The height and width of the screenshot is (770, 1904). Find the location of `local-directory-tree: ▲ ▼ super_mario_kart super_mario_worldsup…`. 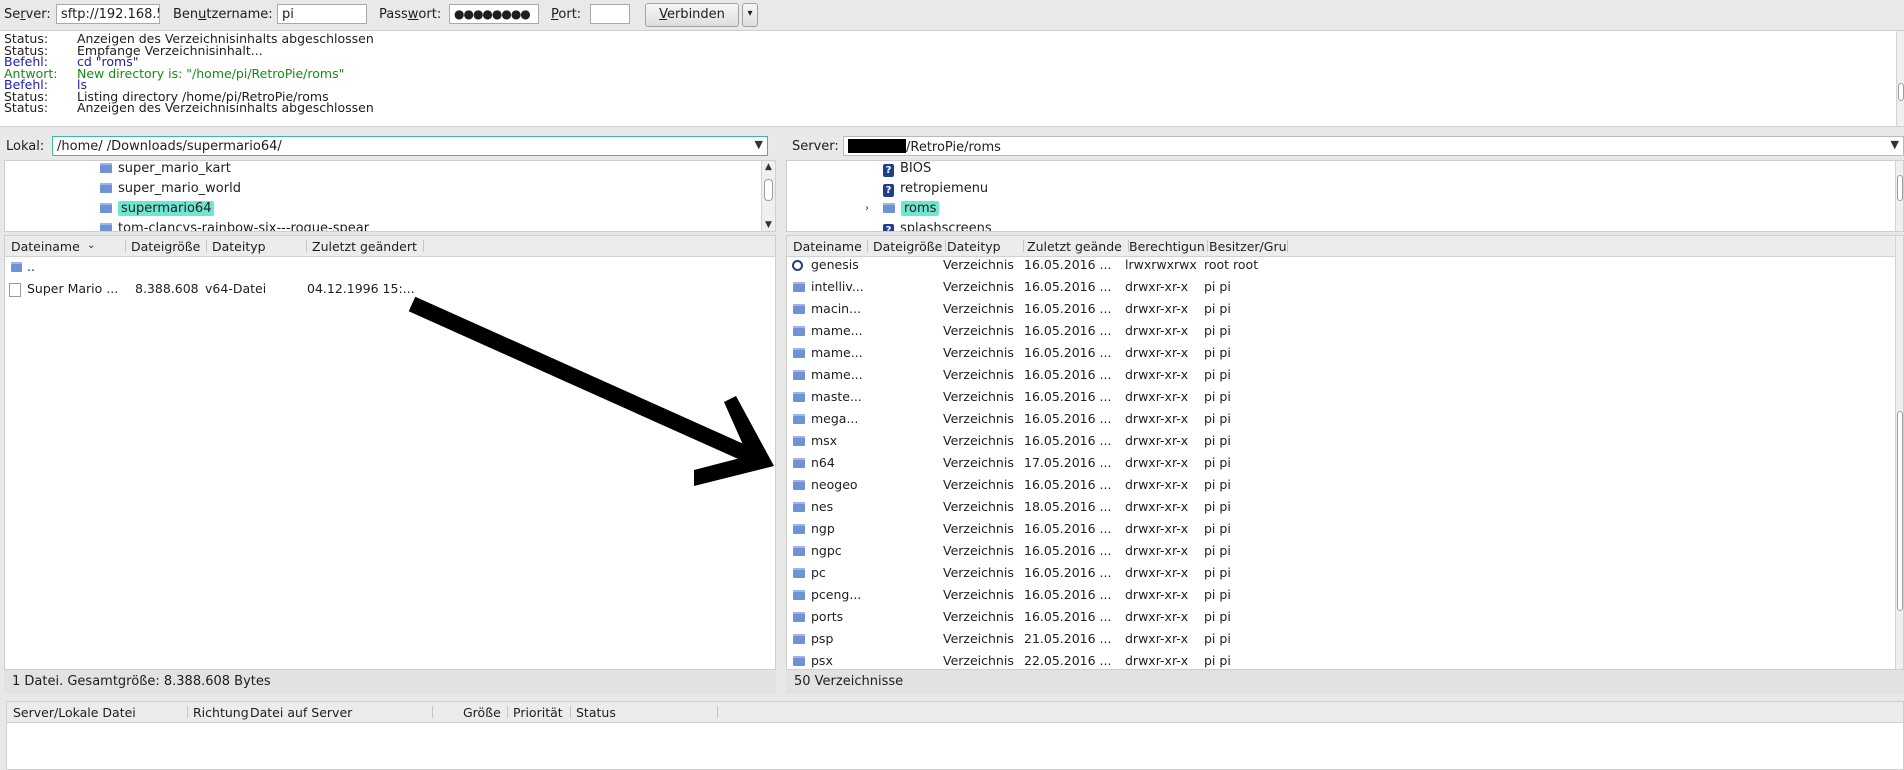

local-directory-tree: ▲ ▼ super_mario_kart super_mario_worldsup… is located at coordinates (390, 196).